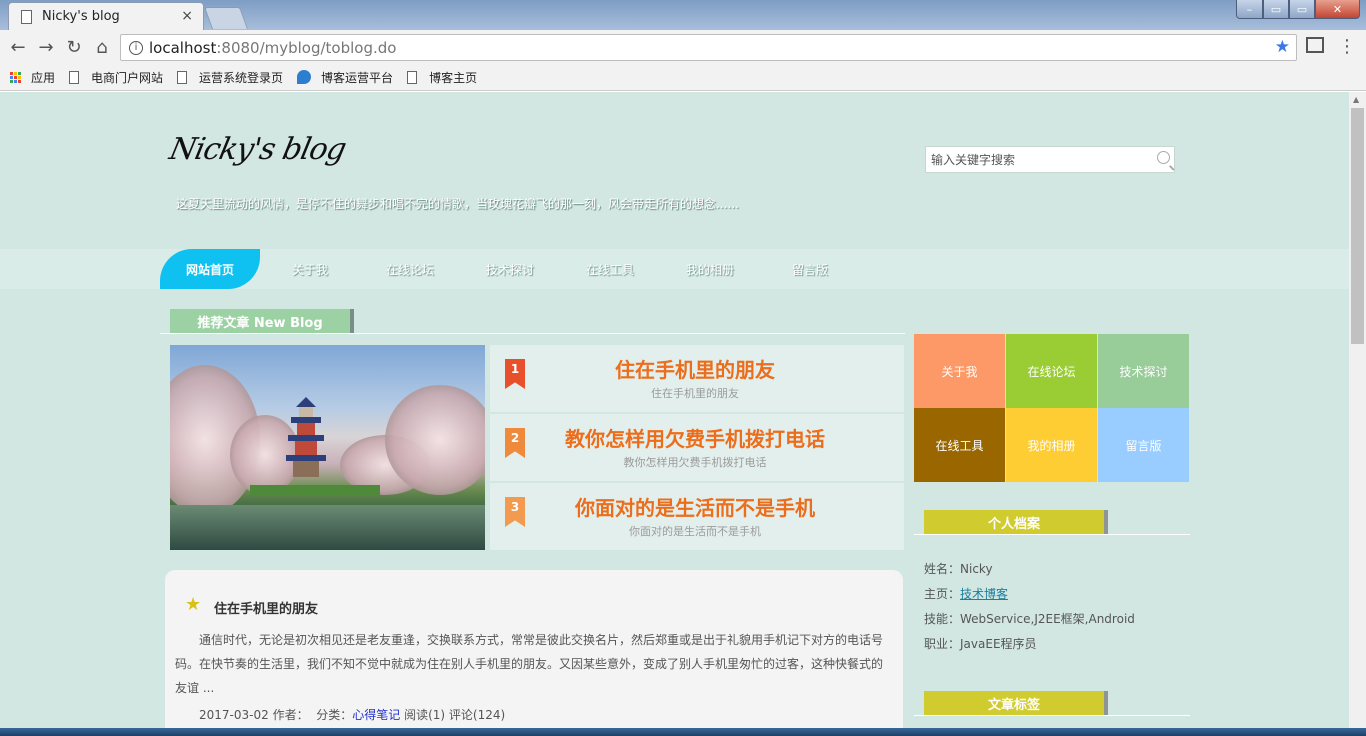  I want to click on profile-job: JavaEE程序员, so click(998, 644).